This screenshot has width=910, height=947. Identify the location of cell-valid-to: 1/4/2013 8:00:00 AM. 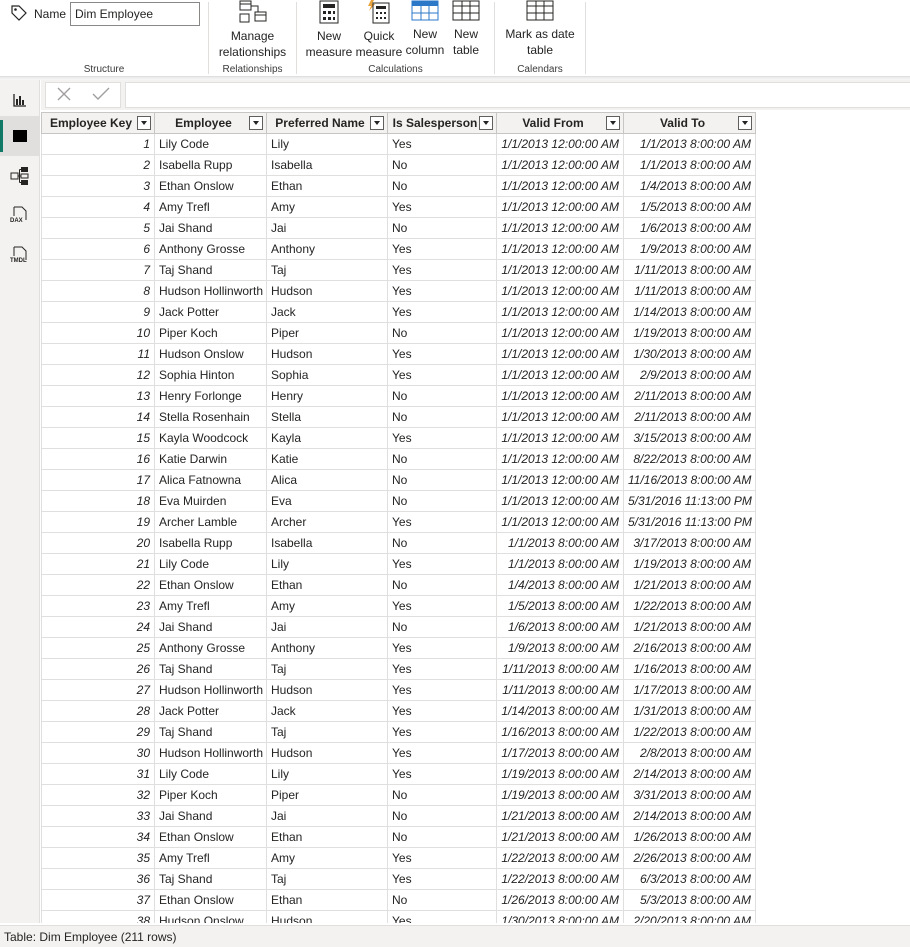
(689, 186).